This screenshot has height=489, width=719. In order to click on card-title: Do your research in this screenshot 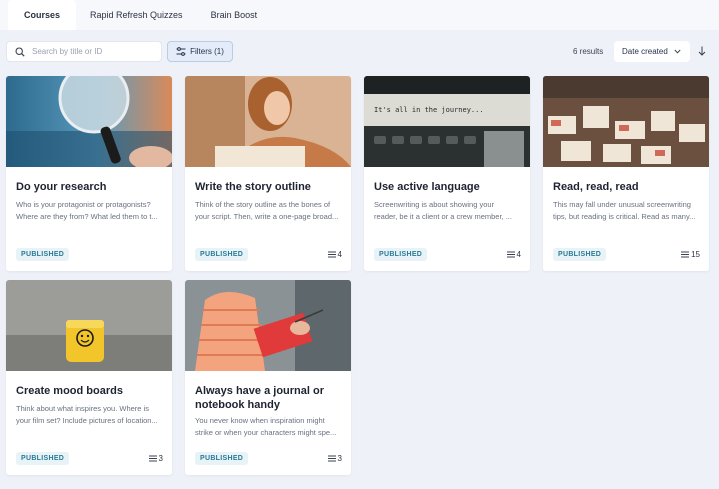, I will do `click(61, 187)`.